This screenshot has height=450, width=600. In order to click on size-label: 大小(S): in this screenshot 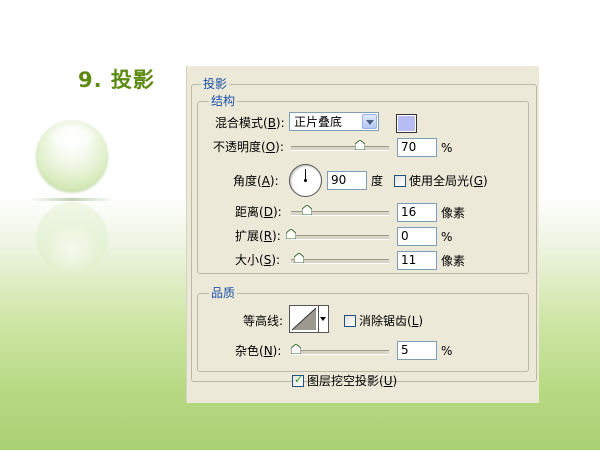, I will do `click(258, 260)`.